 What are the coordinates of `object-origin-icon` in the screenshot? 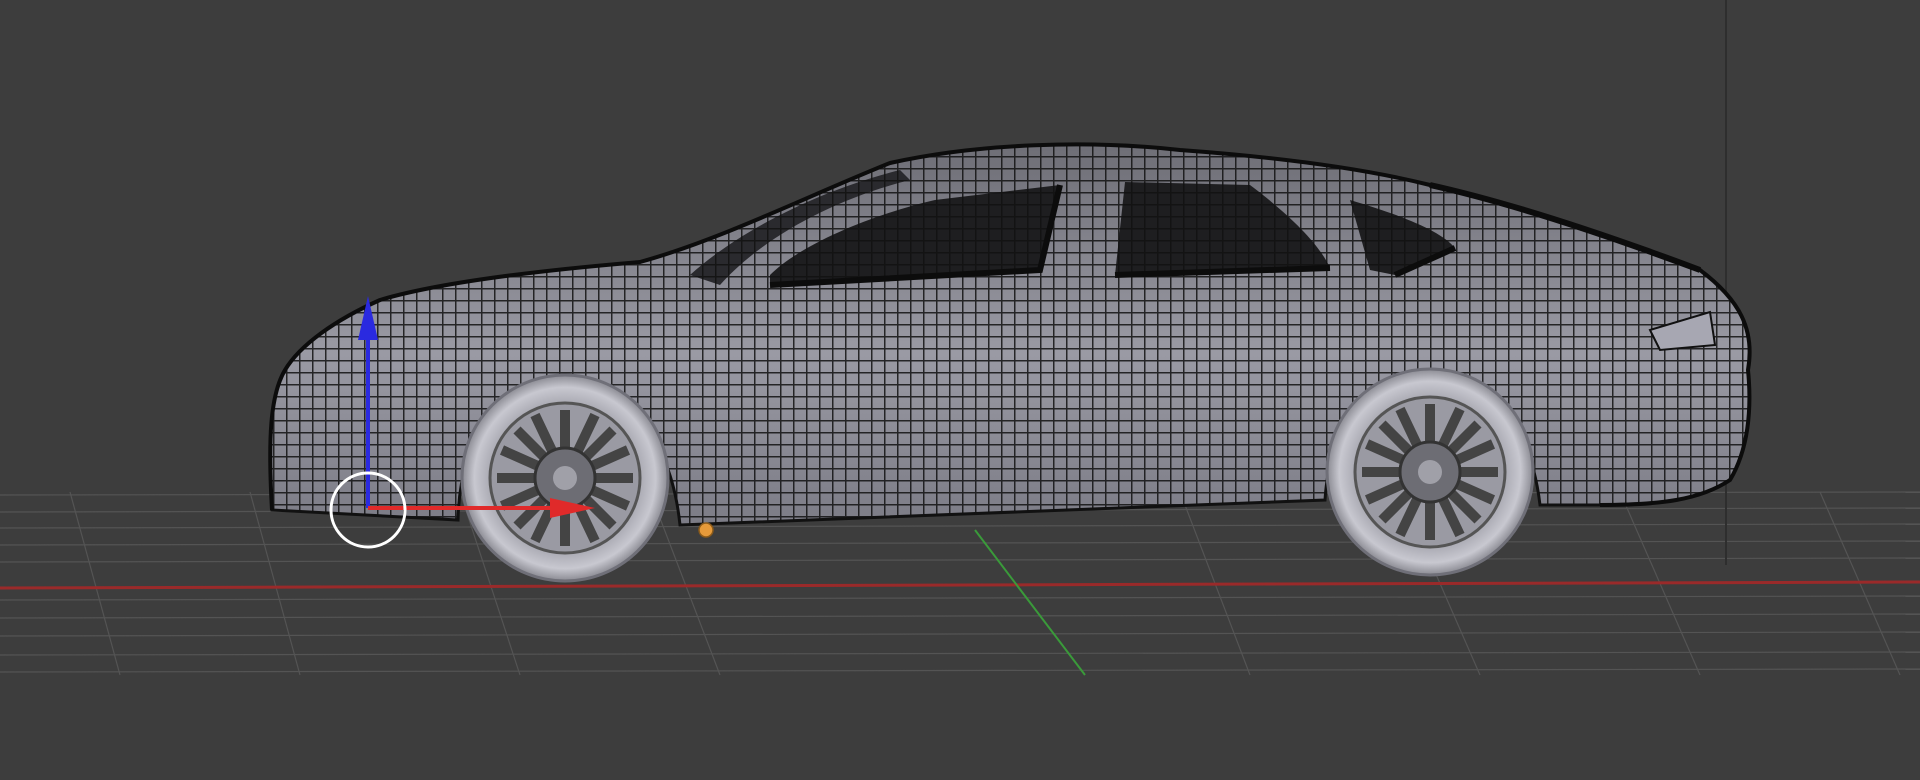 It's located at (706, 530).